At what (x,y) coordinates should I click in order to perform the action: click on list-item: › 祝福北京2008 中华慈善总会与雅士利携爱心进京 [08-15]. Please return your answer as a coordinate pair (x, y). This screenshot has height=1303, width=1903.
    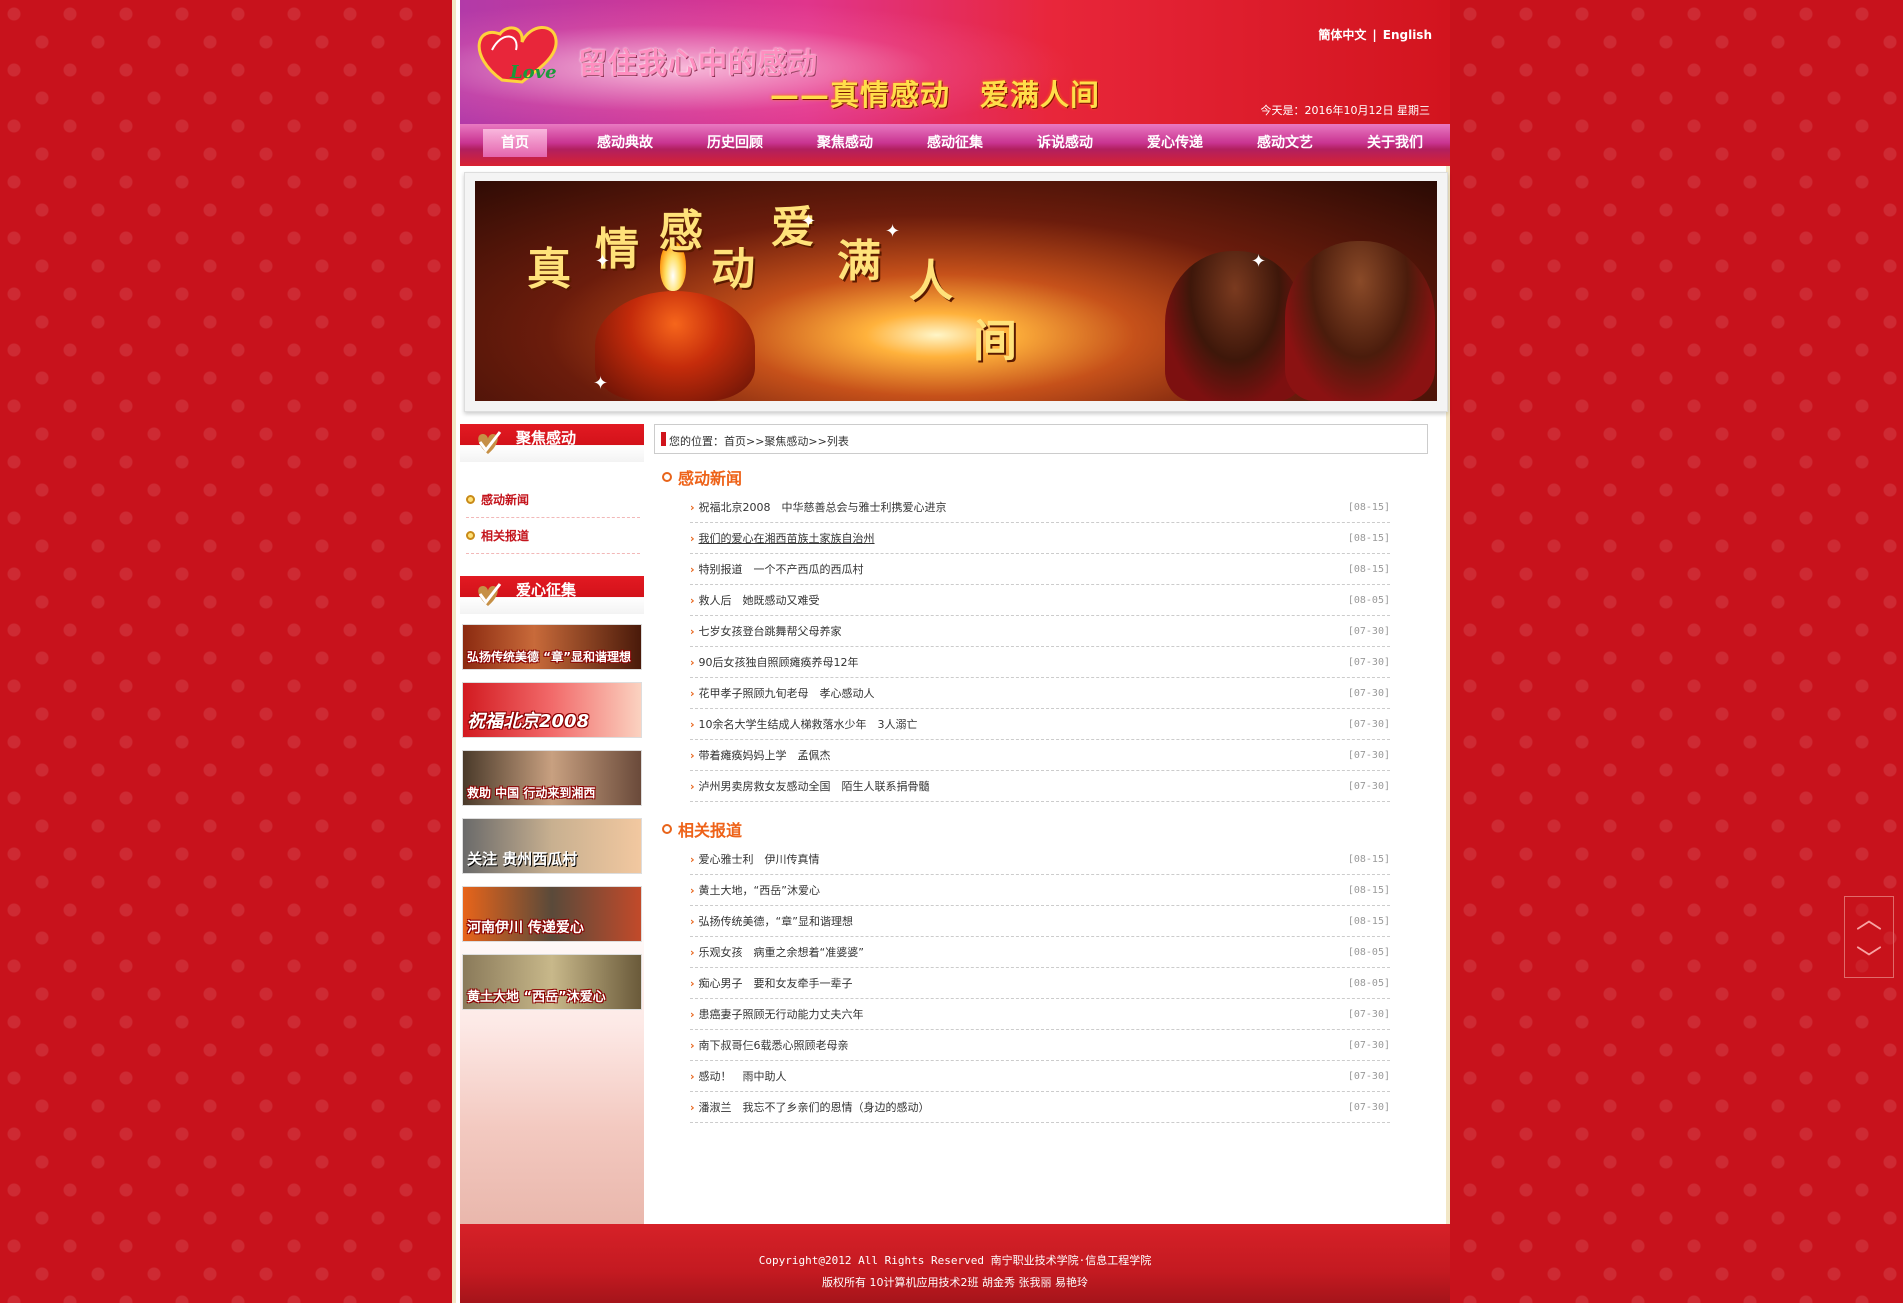
    Looking at the image, I should click on (1040, 507).